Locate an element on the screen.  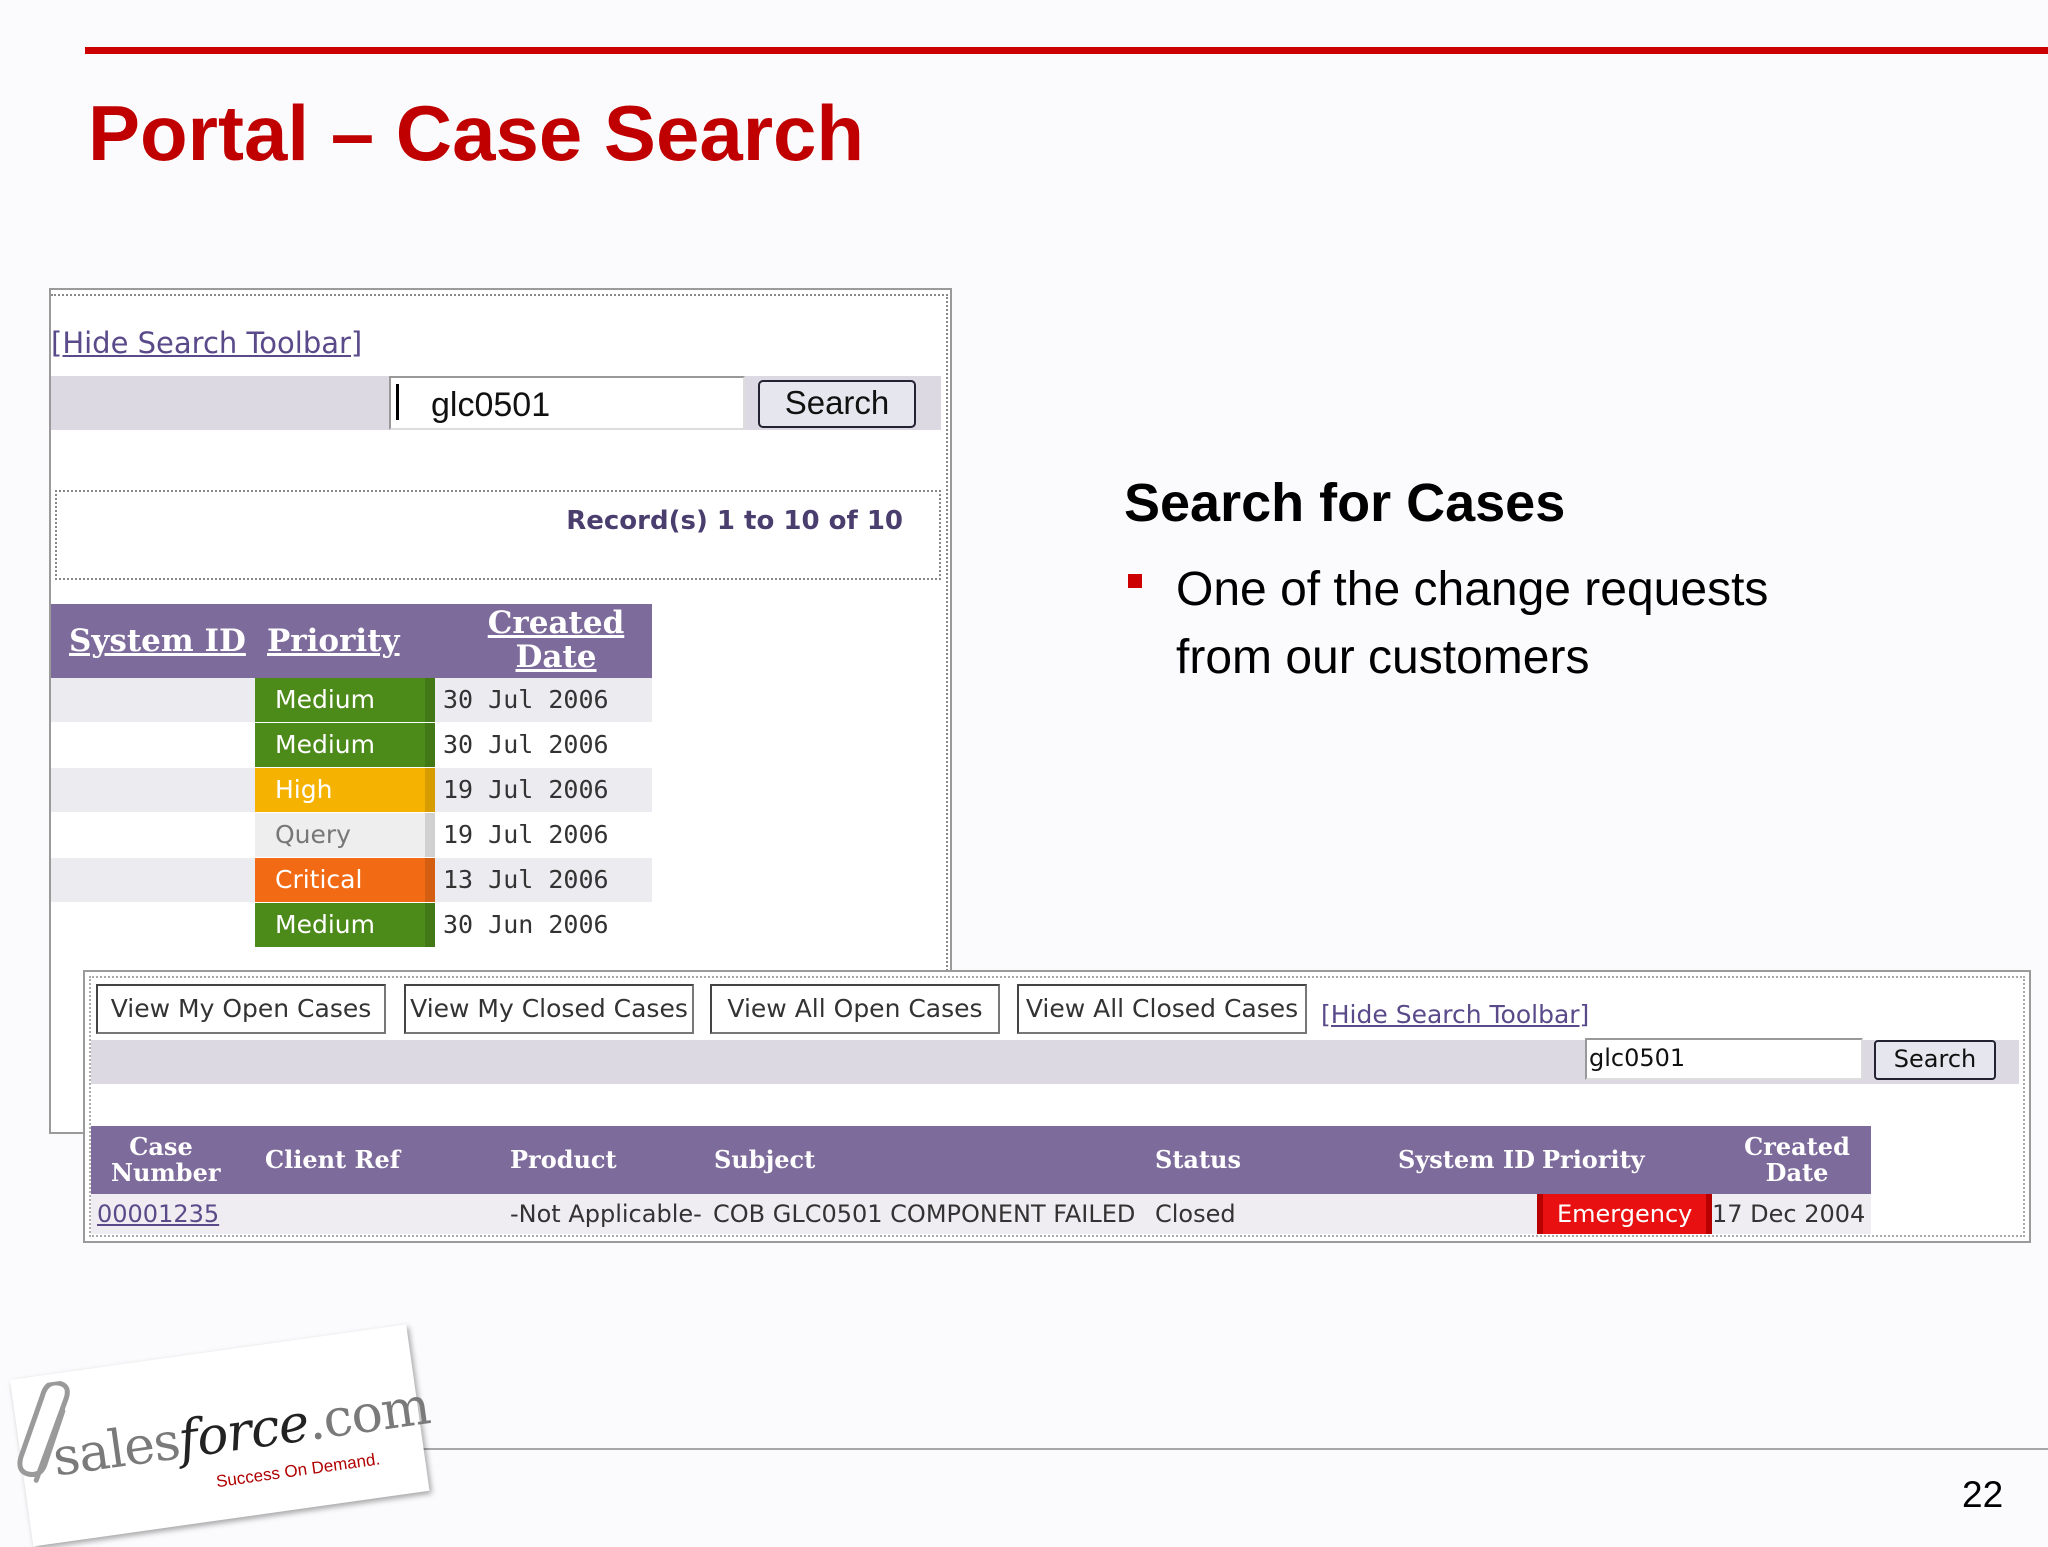
text-caret is located at coordinates (397, 402).